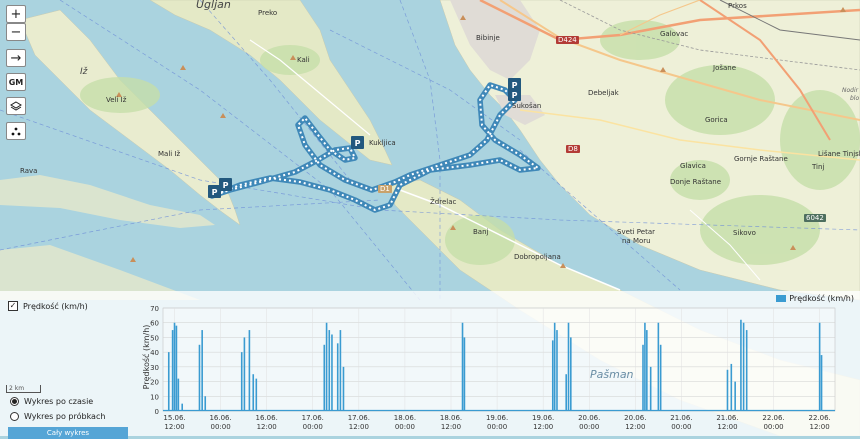 Image resolution: width=860 pixels, height=439 pixels. I want to click on x-tick-label: 16.06., so click(267, 418).